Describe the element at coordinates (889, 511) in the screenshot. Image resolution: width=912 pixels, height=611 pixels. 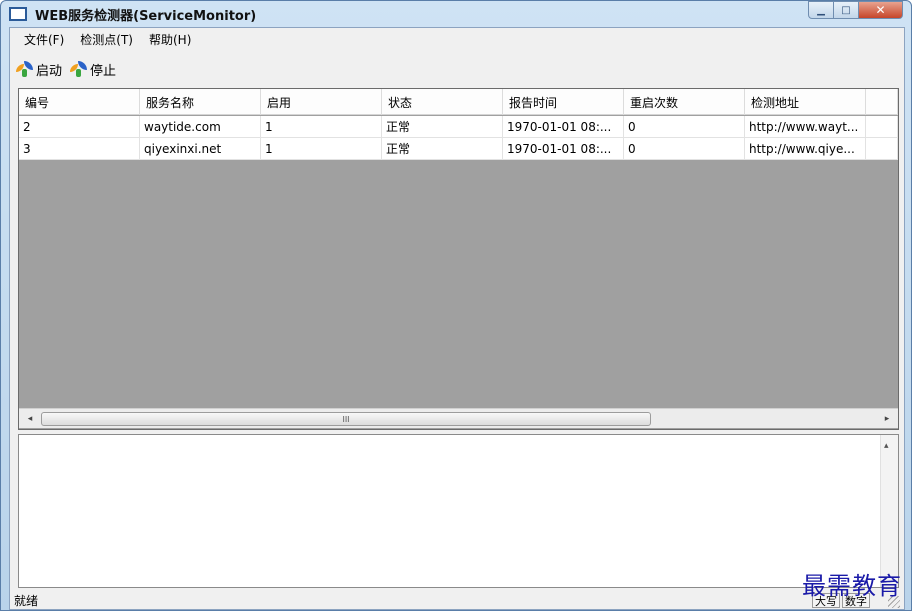
I see `vertical-scrollbar: ▴` at that location.